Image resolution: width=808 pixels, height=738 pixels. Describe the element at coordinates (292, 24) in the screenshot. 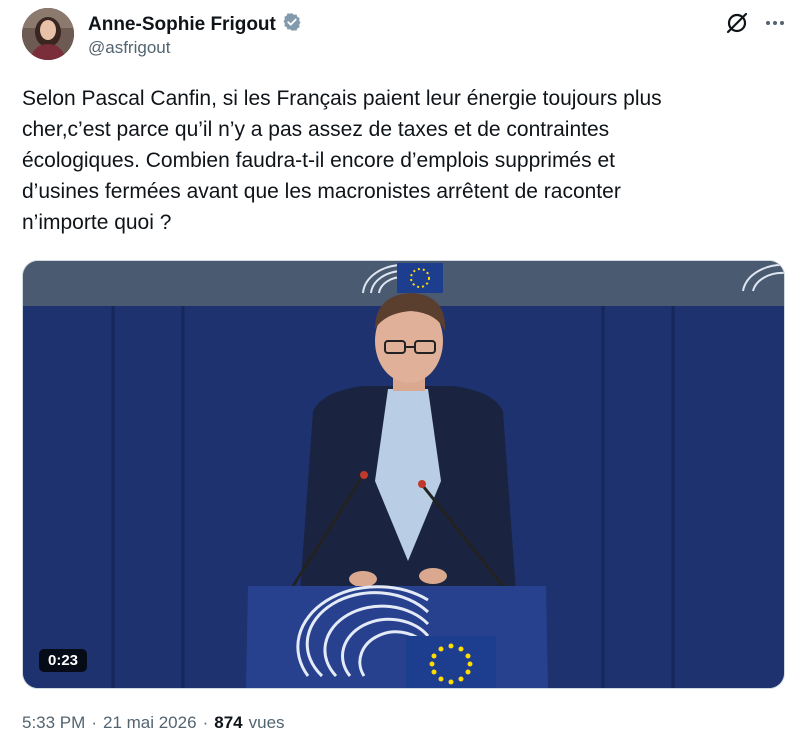

I see `verified-badge-icon` at that location.